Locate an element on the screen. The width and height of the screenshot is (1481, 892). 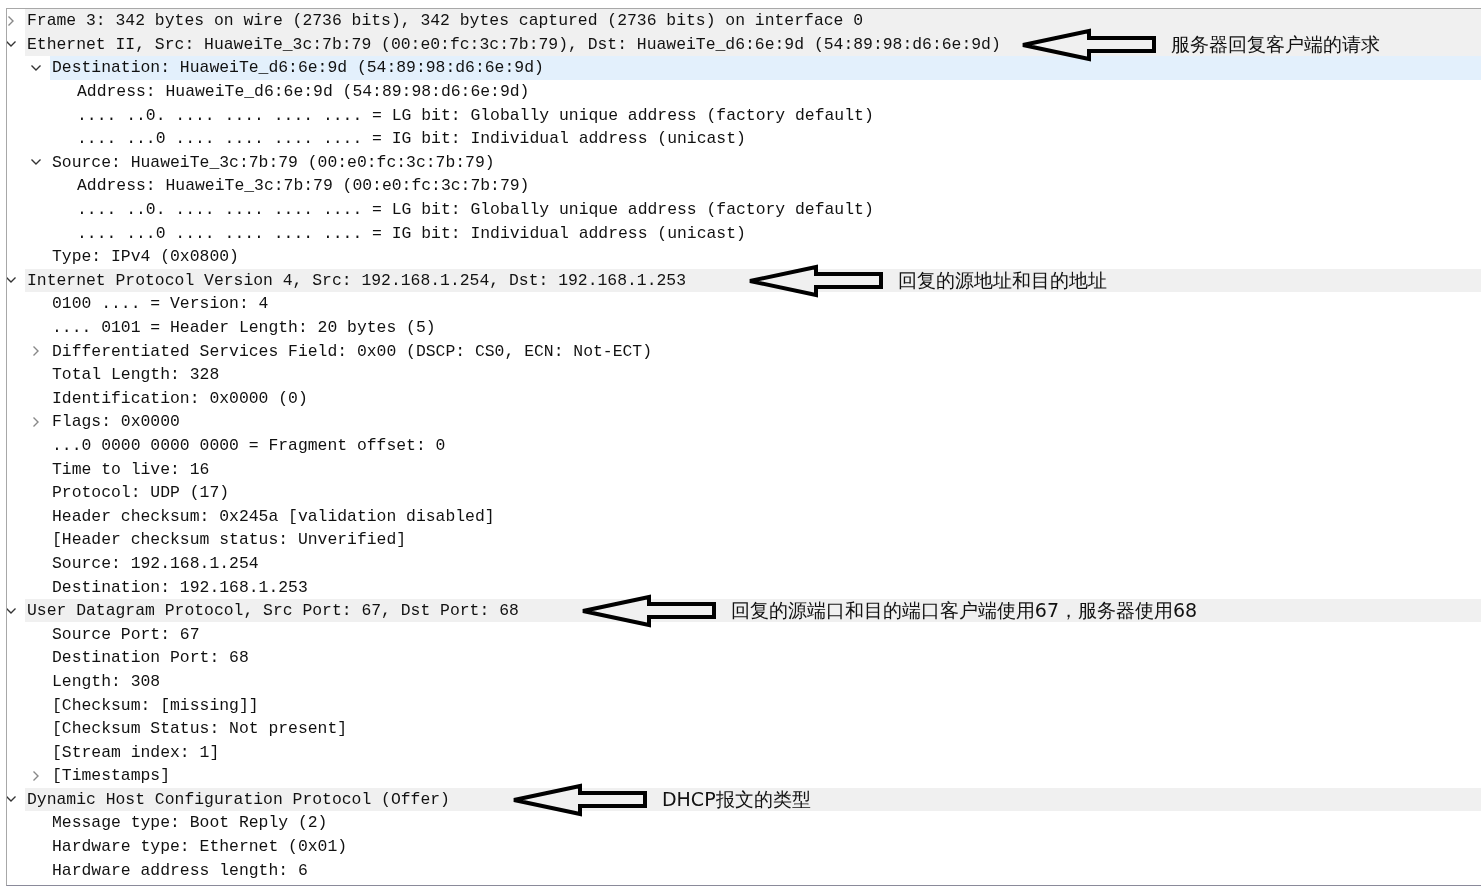
tree-row: ...0 0000 0000 0000 = Fragment offset: 0 is located at coordinates (765, 445).